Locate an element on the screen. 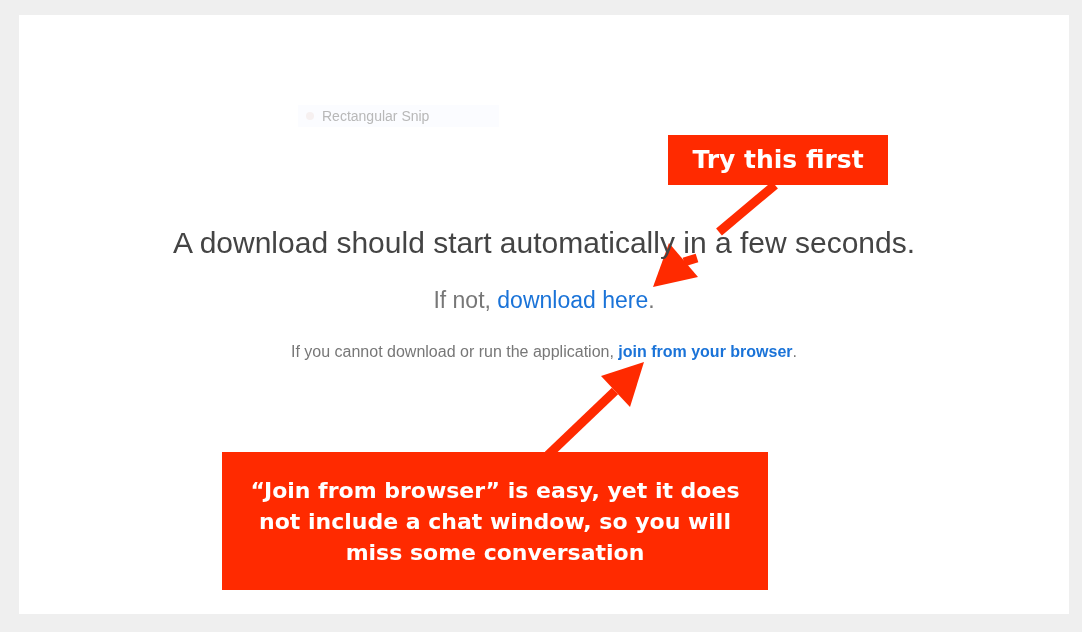 Image resolution: width=1082 pixels, height=632 pixels. callout-label: Try this first is located at coordinates (778, 160).